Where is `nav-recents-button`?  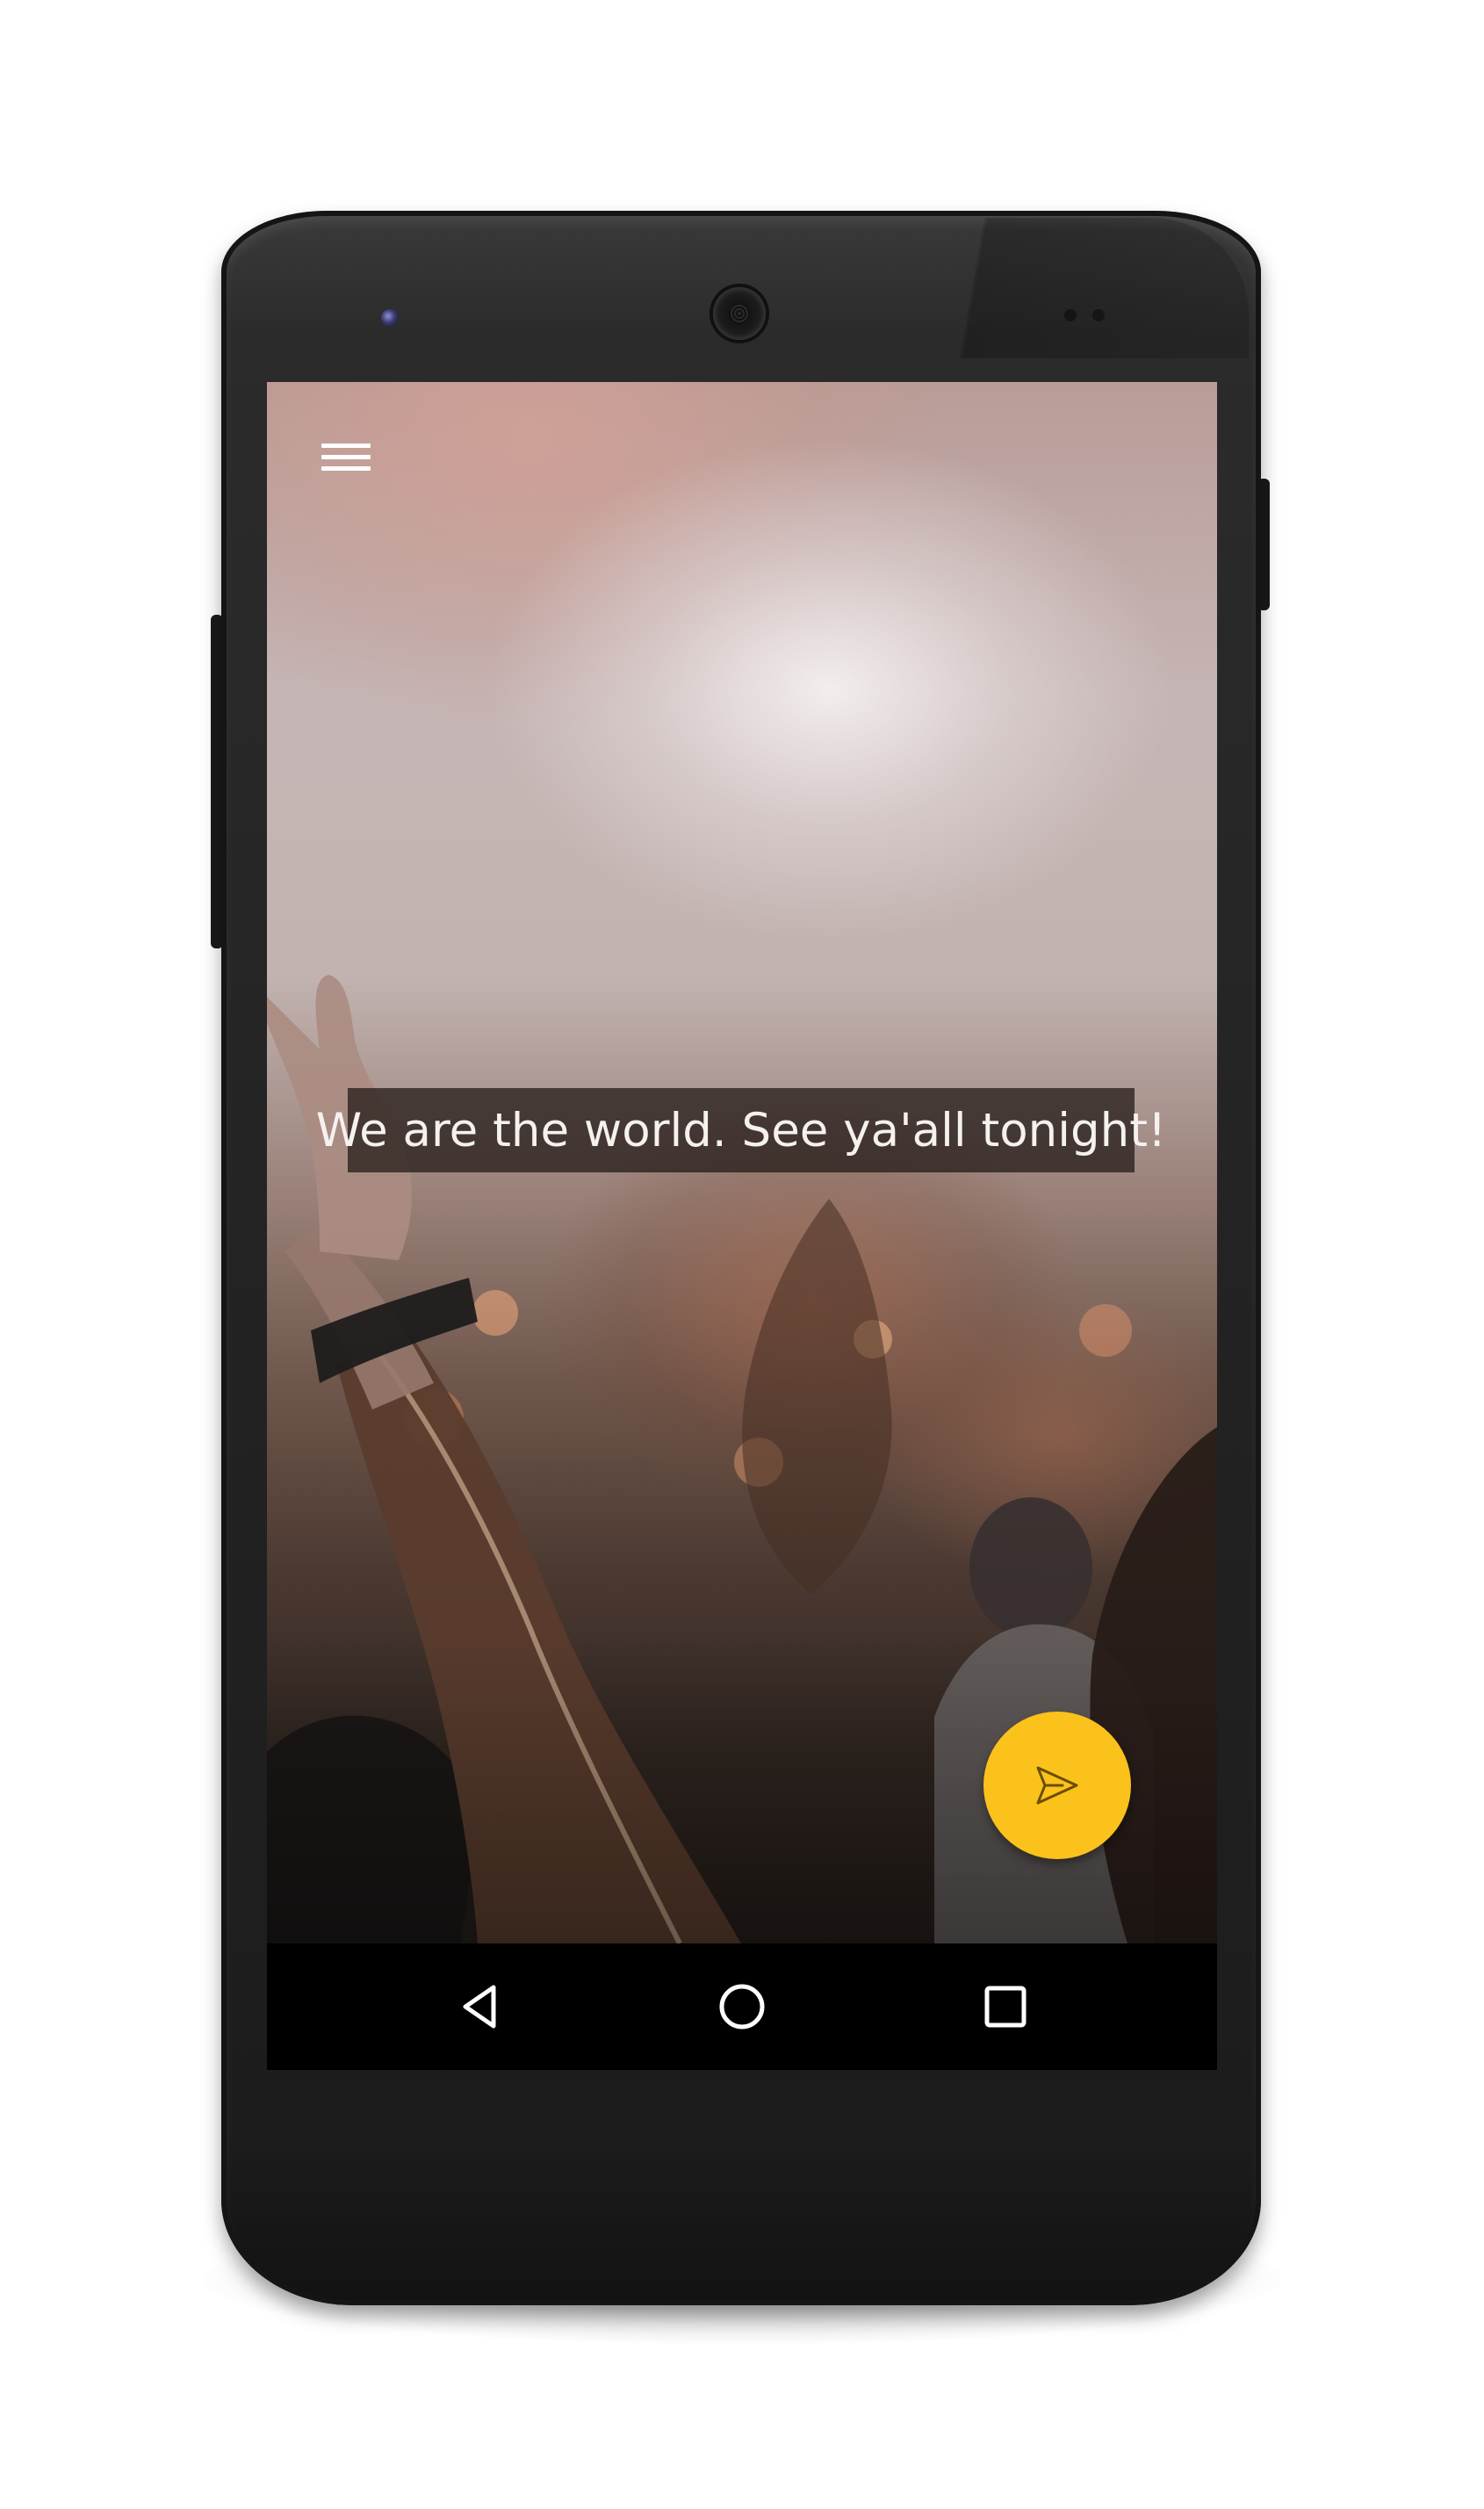 nav-recents-button is located at coordinates (1005, 2007).